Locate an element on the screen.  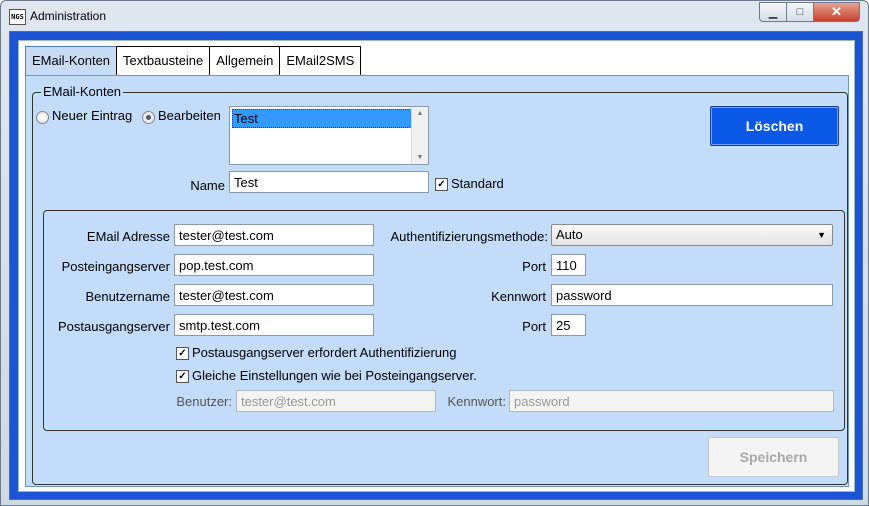
tab-email-konten: EMail-Konten is located at coordinates (71, 61).